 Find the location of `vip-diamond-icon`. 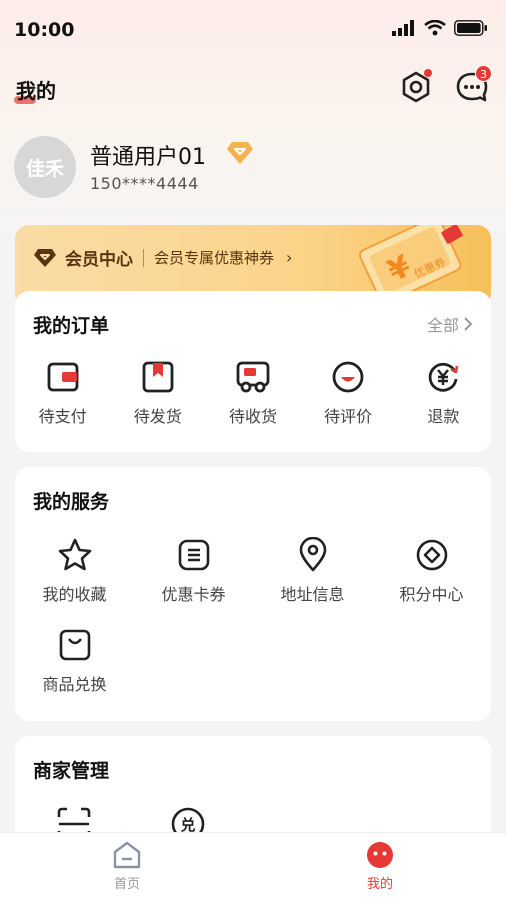

vip-diamond-icon is located at coordinates (240, 153).